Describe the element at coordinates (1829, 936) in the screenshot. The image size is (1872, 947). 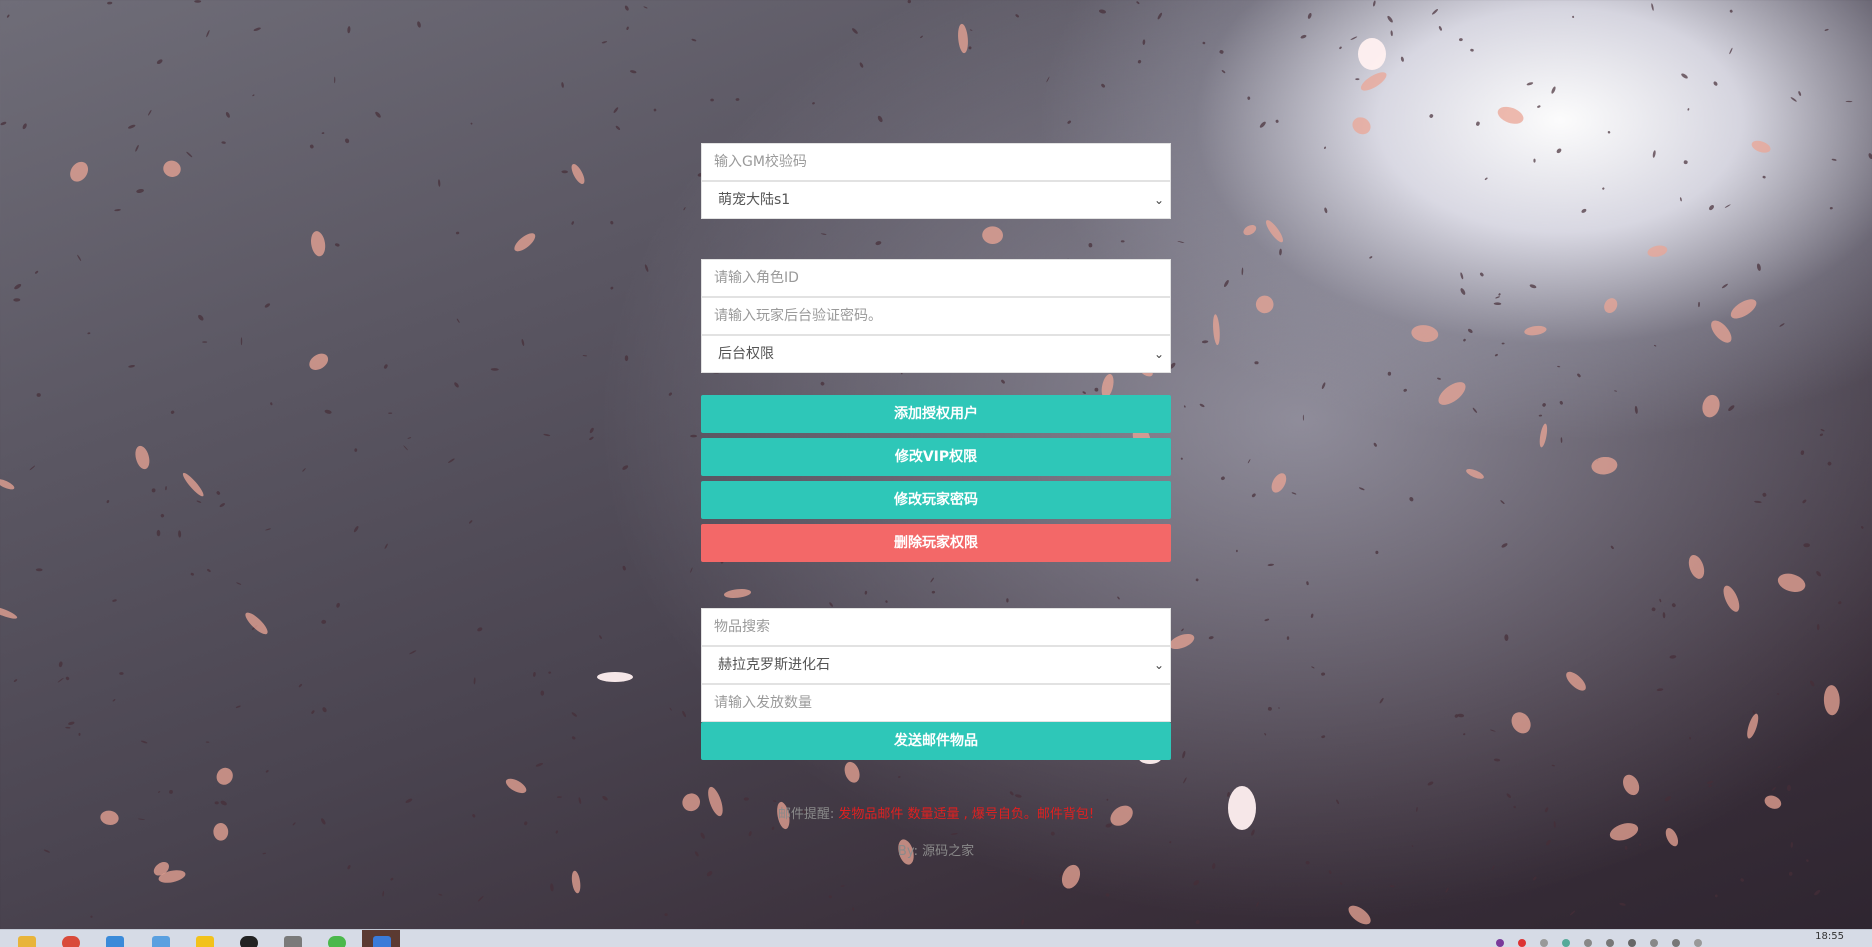
I see `taskbar-clock: 18:55` at that location.